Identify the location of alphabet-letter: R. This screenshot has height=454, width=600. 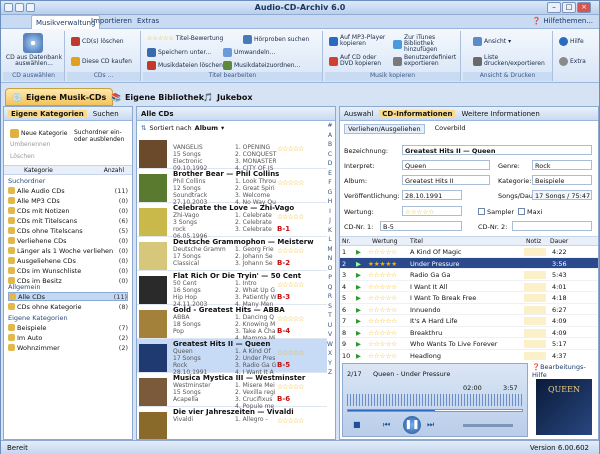
(330, 297).